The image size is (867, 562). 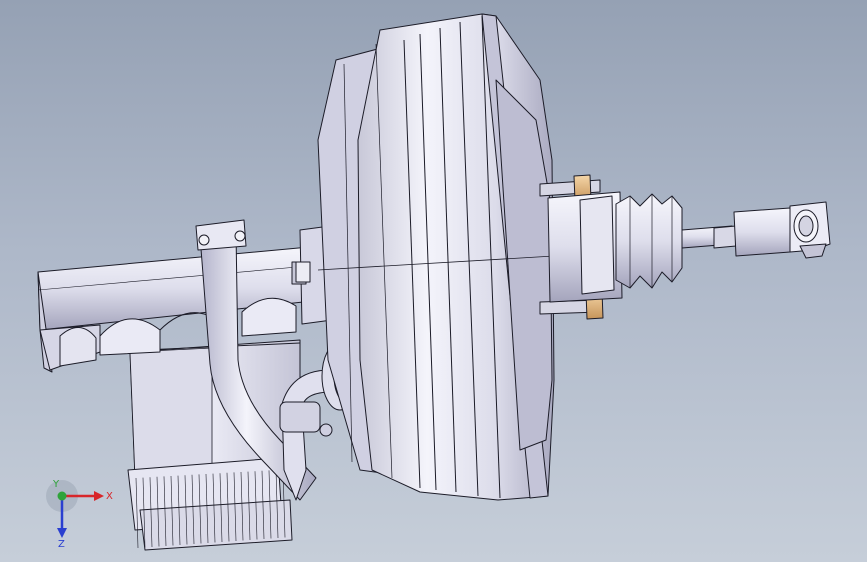 I want to click on rear-hub, so click(x=585, y=247).